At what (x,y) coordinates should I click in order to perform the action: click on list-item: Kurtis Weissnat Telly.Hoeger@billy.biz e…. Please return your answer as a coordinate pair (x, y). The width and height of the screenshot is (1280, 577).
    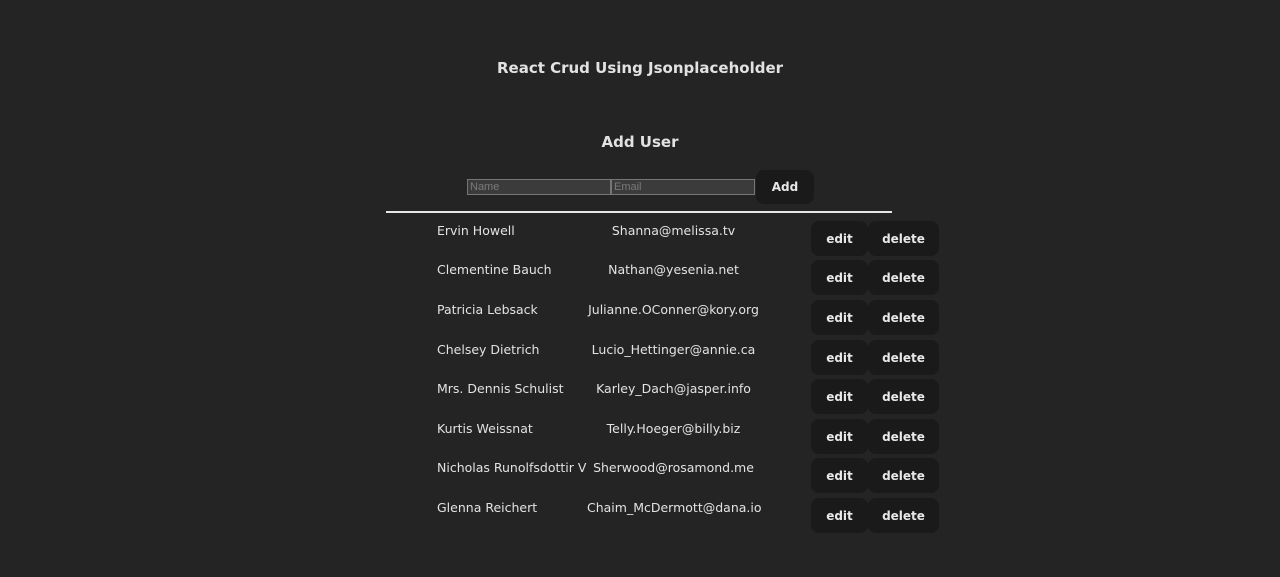
    Looking at the image, I should click on (640, 437).